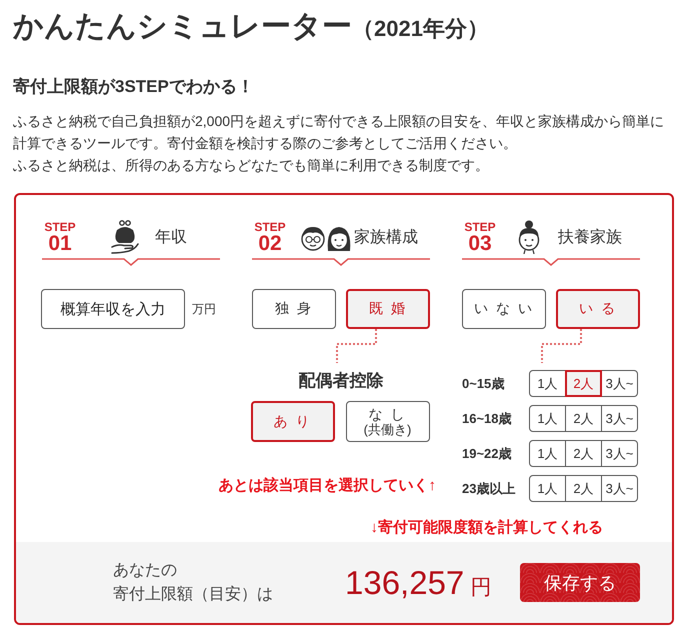 Image resolution: width=683 pixels, height=637 pixels. What do you see at coordinates (270, 243) in the screenshot?
I see `step-number: 02` at bounding box center [270, 243].